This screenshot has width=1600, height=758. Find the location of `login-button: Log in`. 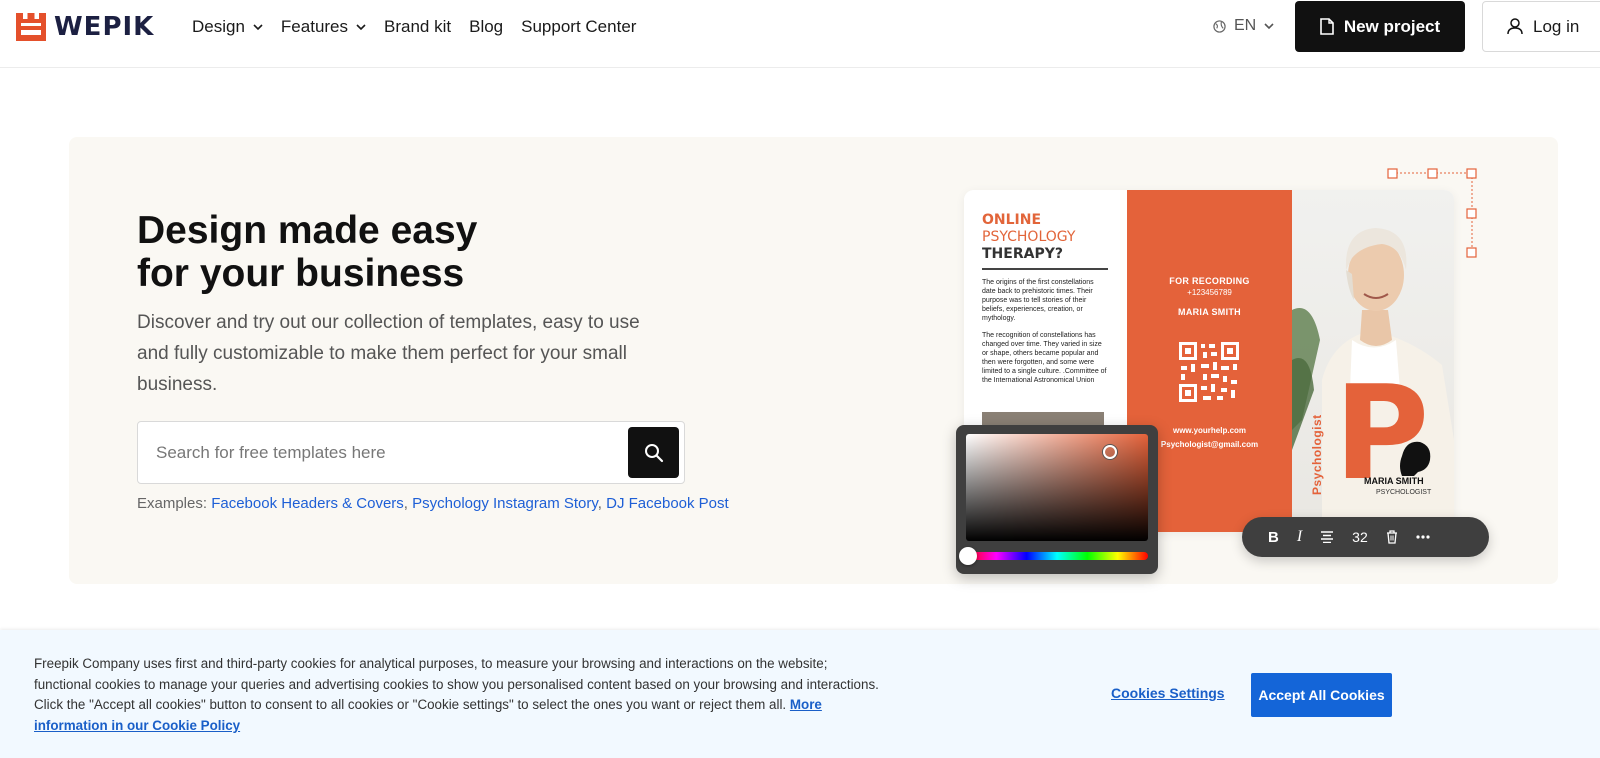

login-button: Log in is located at coordinates (1541, 26).